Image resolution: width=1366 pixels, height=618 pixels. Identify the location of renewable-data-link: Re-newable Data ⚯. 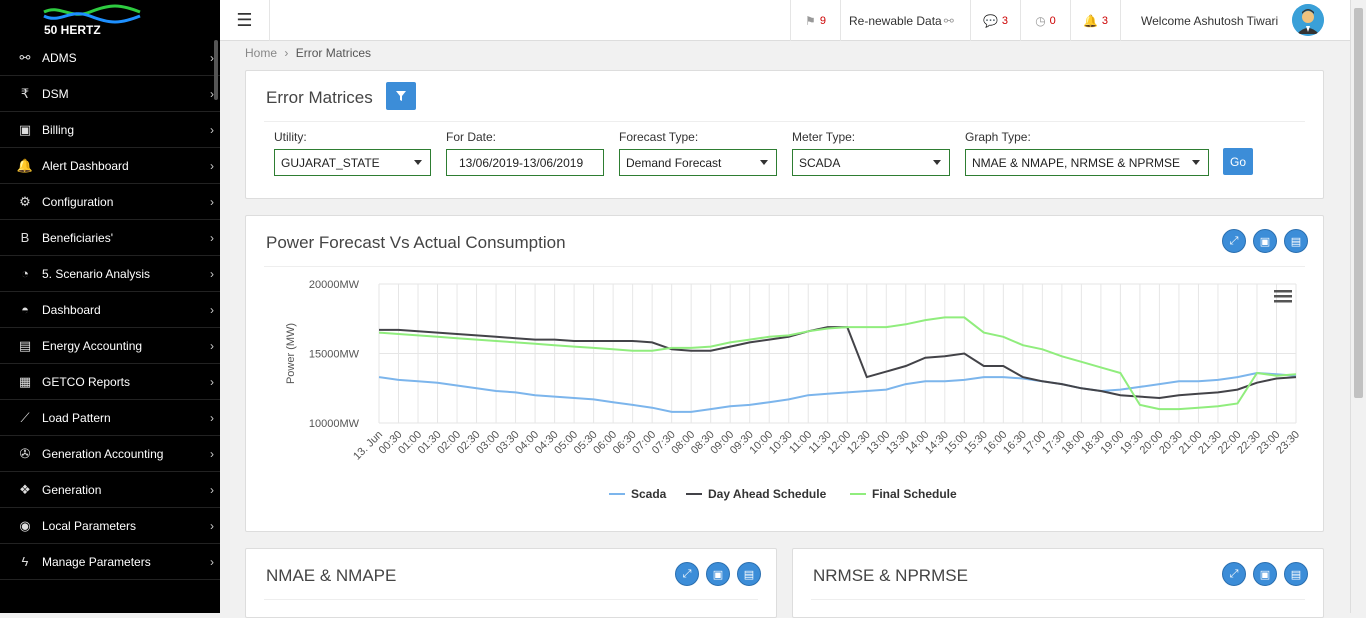
(905, 20).